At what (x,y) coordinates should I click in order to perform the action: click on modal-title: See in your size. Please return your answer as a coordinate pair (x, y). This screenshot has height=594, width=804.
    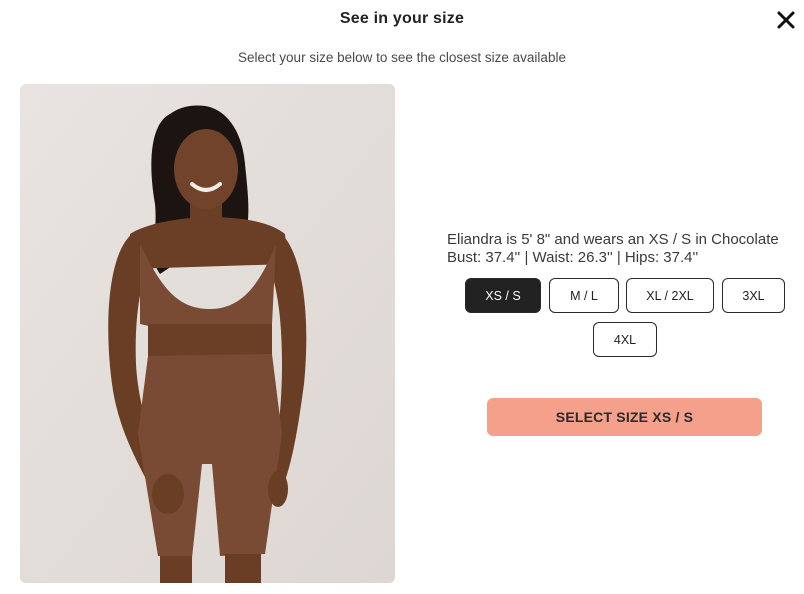
    Looking at the image, I should click on (402, 18).